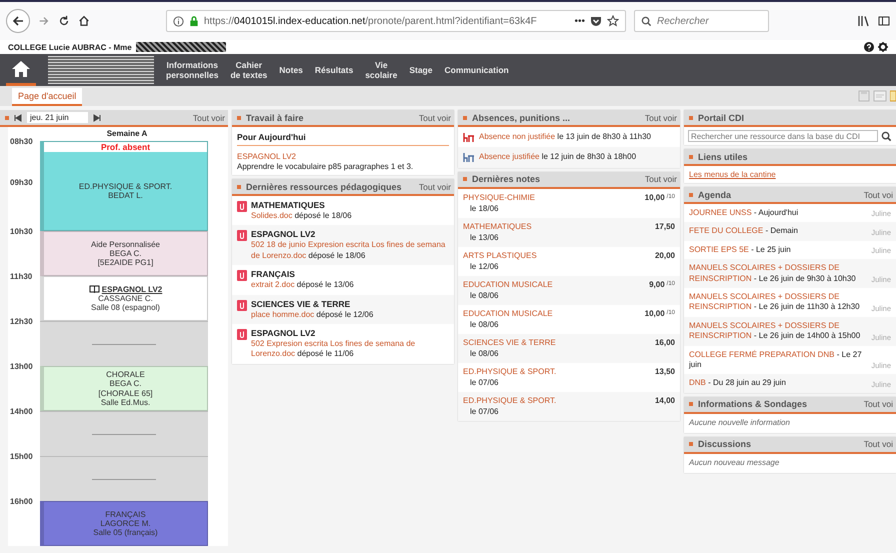 This screenshot has height=553, width=896. Describe the element at coordinates (84, 21) in the screenshot. I see `home-icon` at that location.